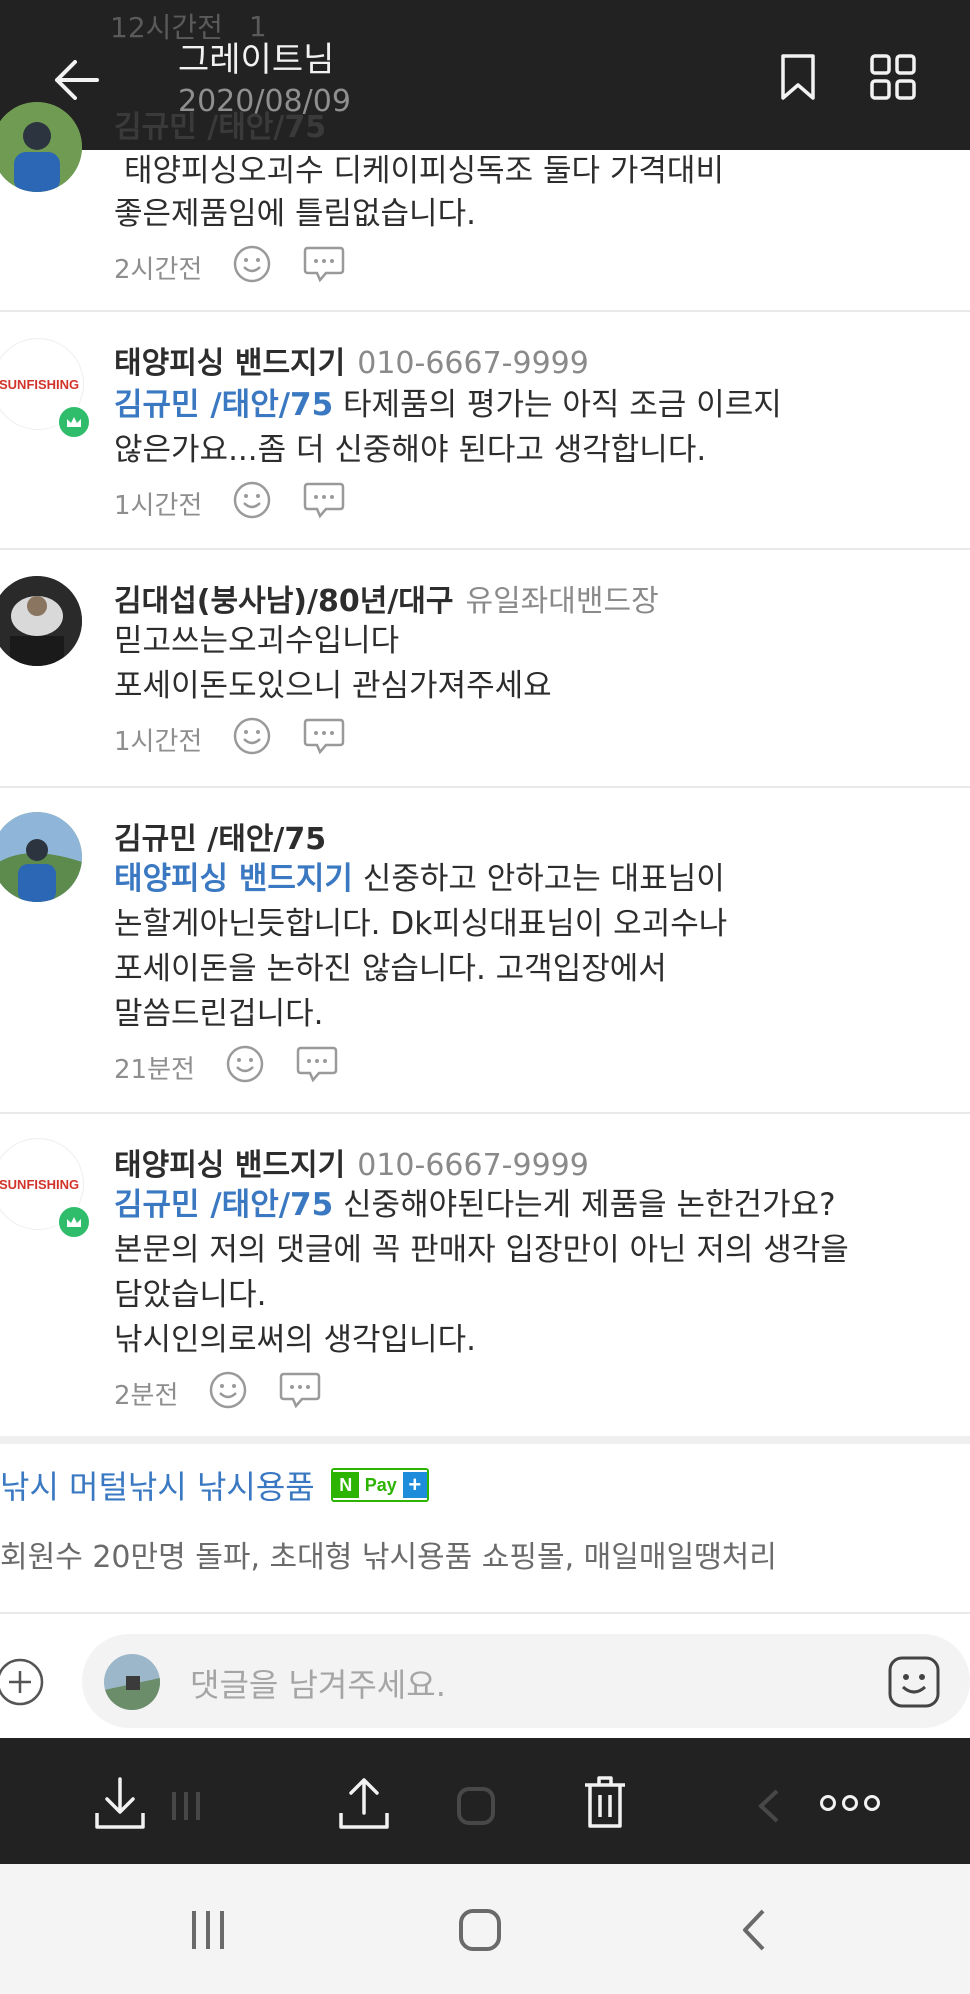 The image size is (970, 1994). I want to click on comment-text-line: 말씀드린겁니다., so click(219, 1014).